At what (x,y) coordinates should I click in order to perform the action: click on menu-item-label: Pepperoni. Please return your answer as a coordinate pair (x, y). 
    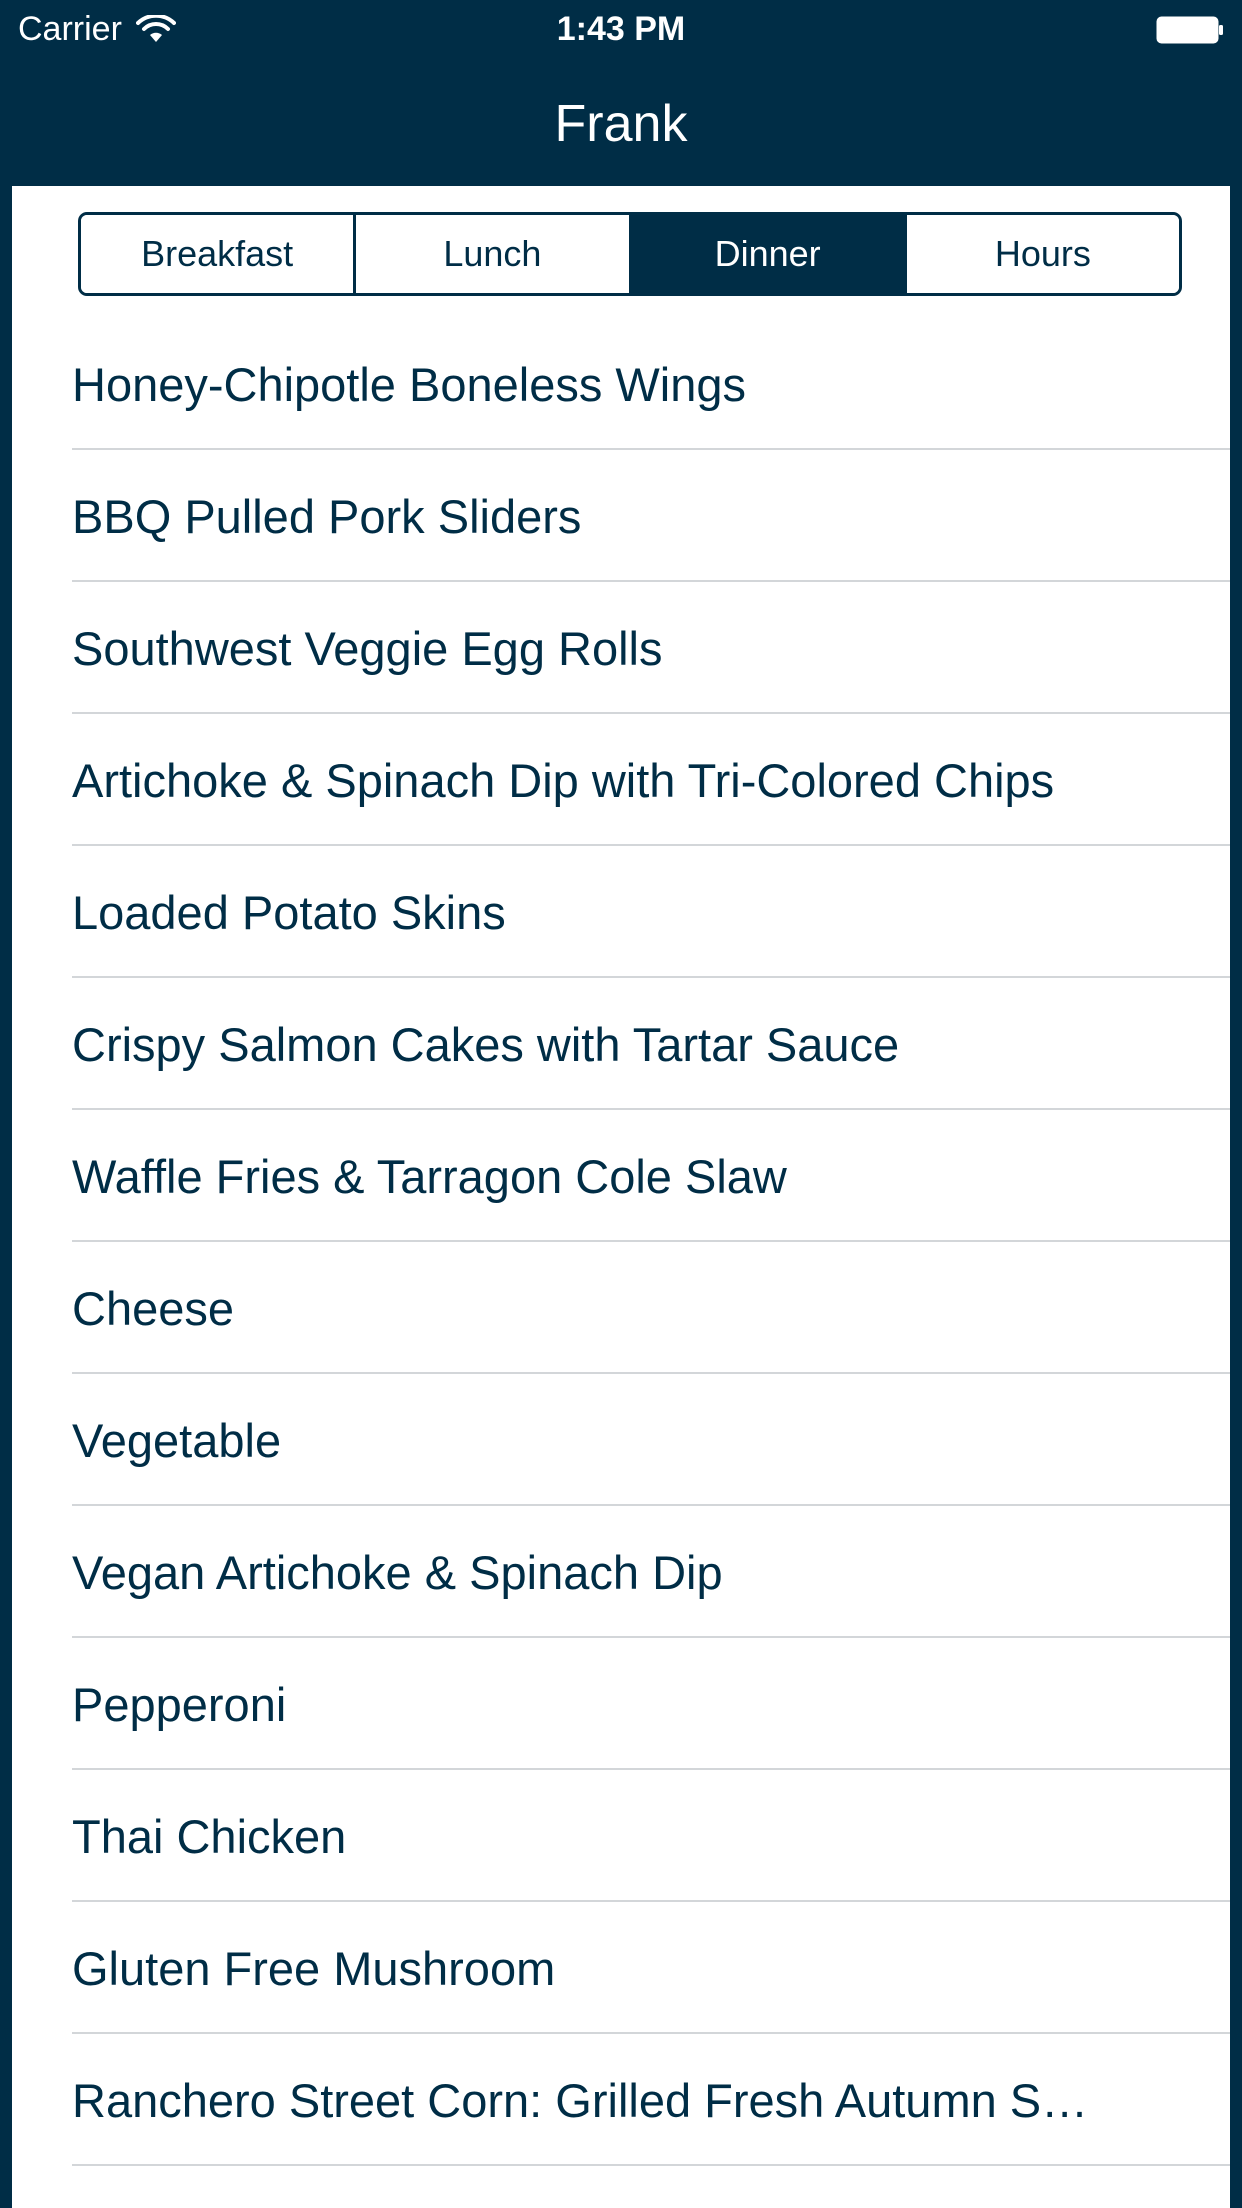
    Looking at the image, I should click on (179, 1704).